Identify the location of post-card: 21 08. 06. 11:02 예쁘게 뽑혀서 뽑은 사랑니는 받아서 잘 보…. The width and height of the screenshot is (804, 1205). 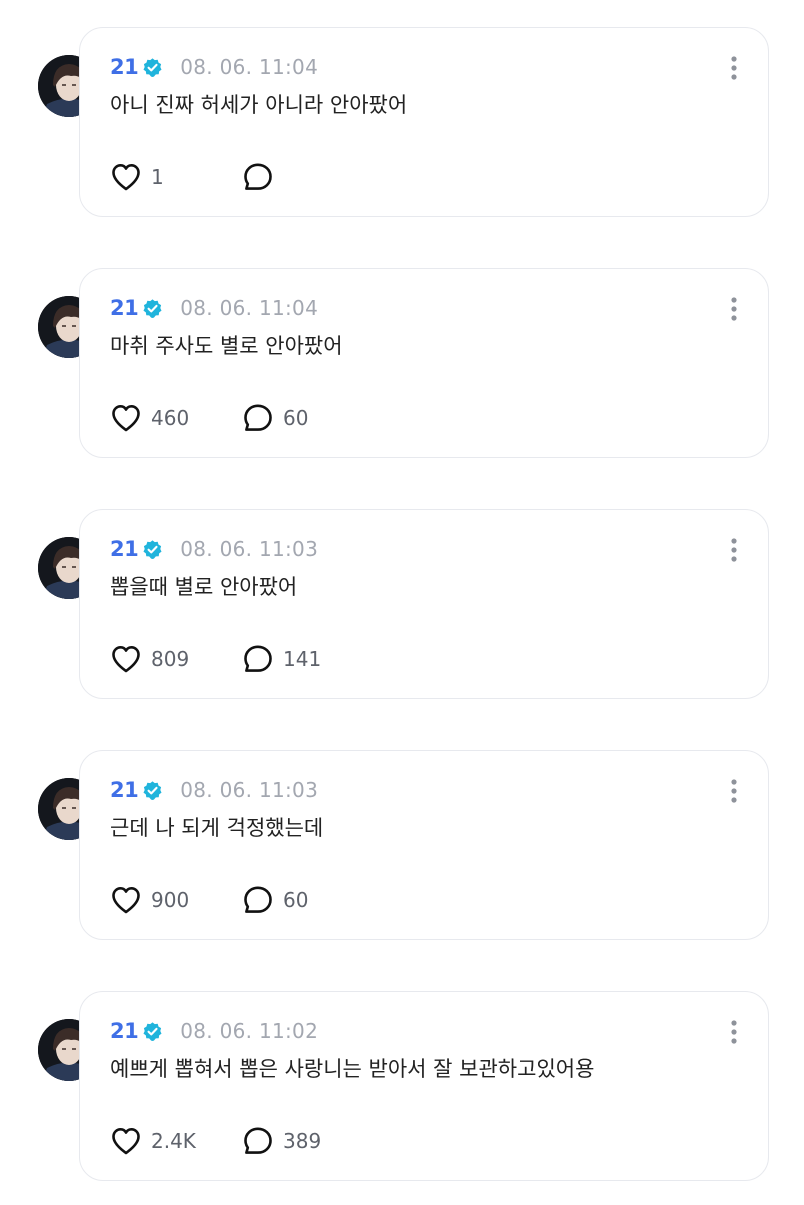
(424, 1086).